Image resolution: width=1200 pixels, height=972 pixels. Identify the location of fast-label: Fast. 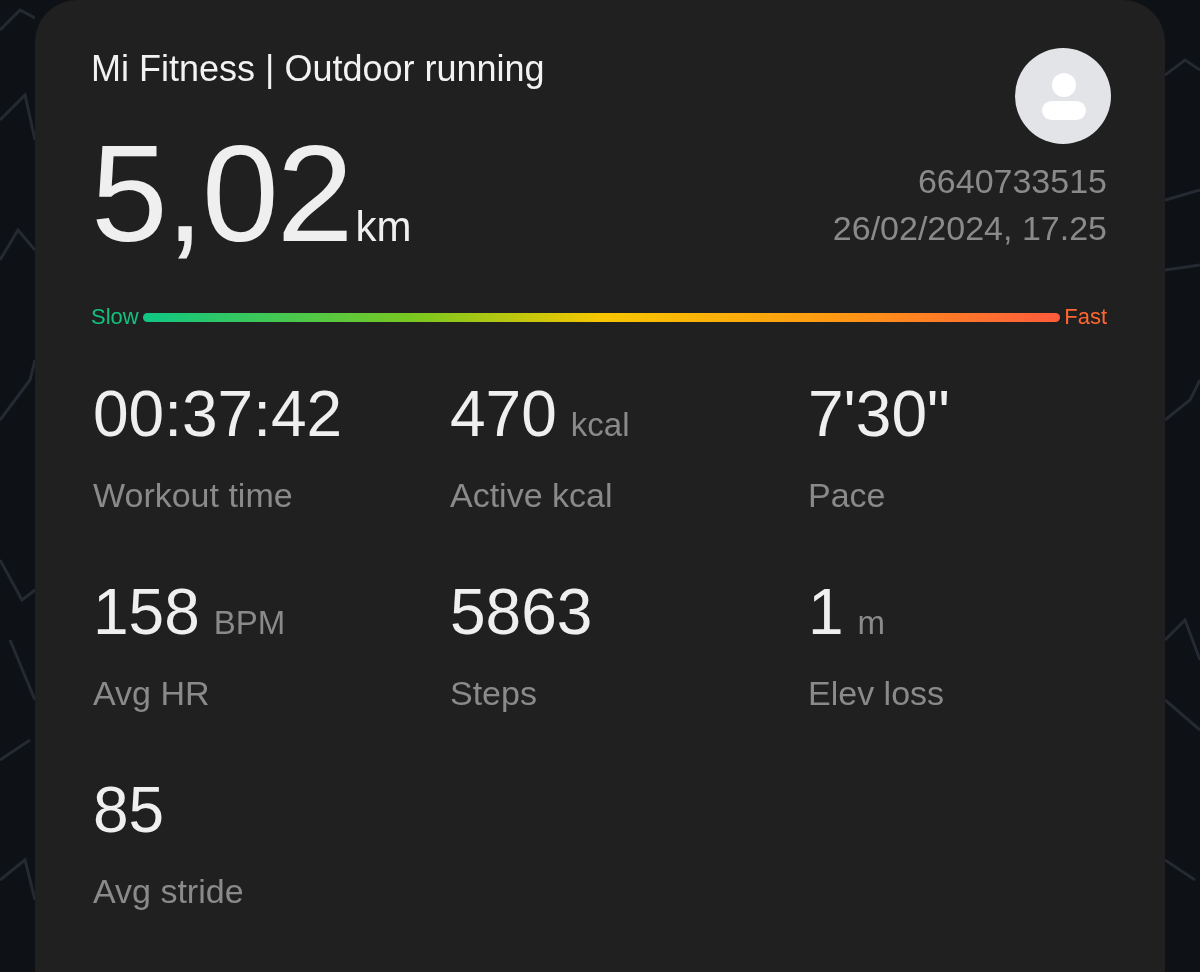
(1085, 317).